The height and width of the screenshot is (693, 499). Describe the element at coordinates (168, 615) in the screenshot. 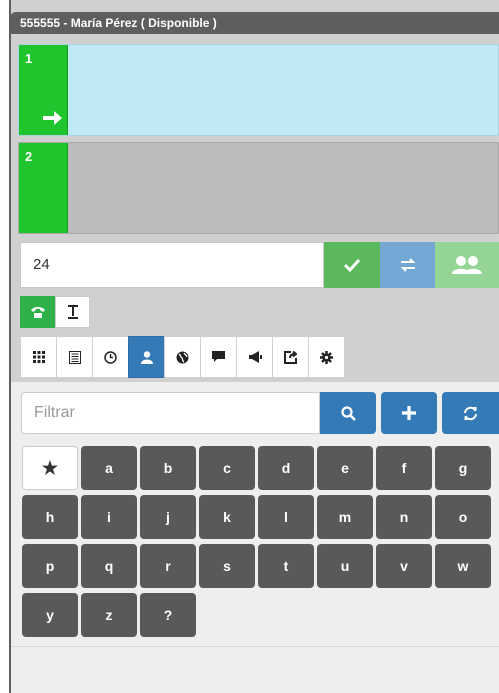

I see `letter-key-other: ?` at that location.